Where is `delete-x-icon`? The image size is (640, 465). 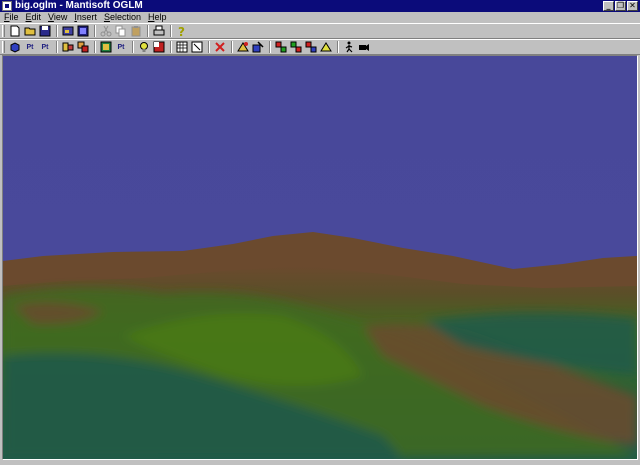
delete-x-icon is located at coordinates (220, 47).